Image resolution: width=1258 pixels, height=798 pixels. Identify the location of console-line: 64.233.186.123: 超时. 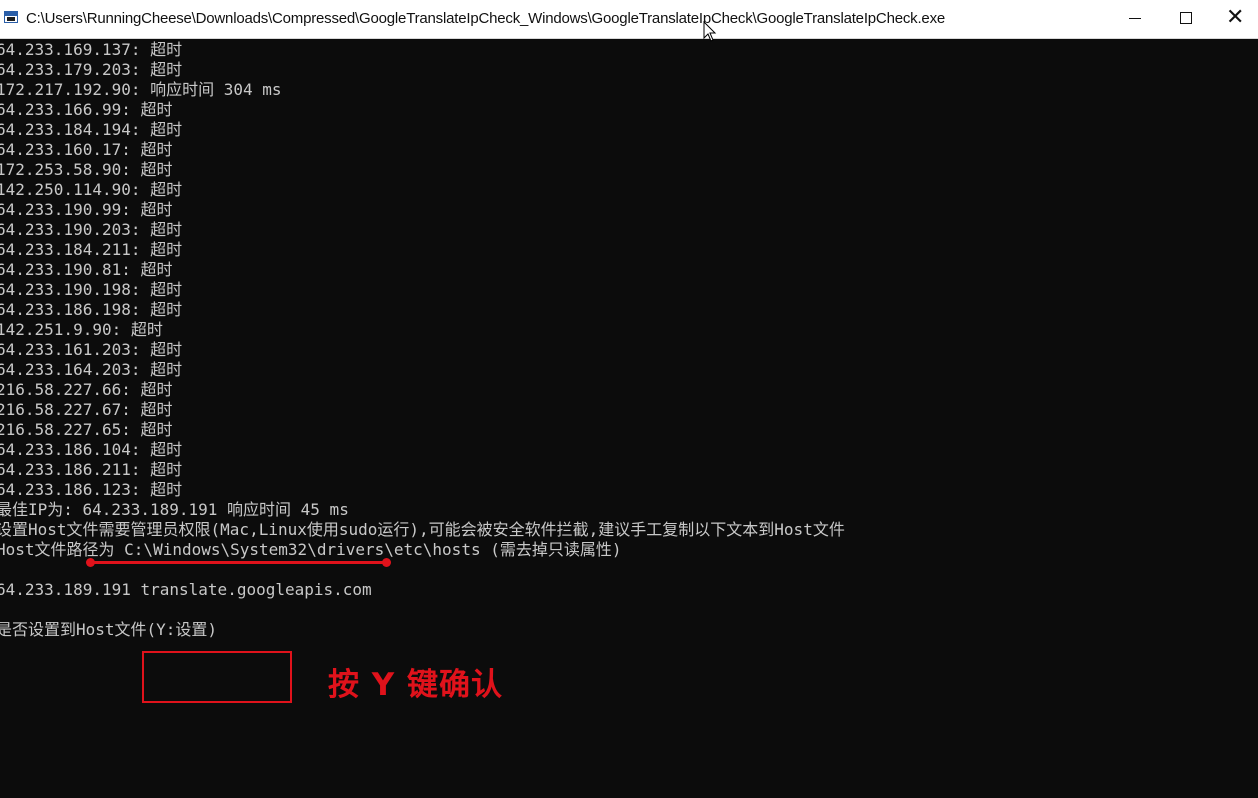
(91, 489).